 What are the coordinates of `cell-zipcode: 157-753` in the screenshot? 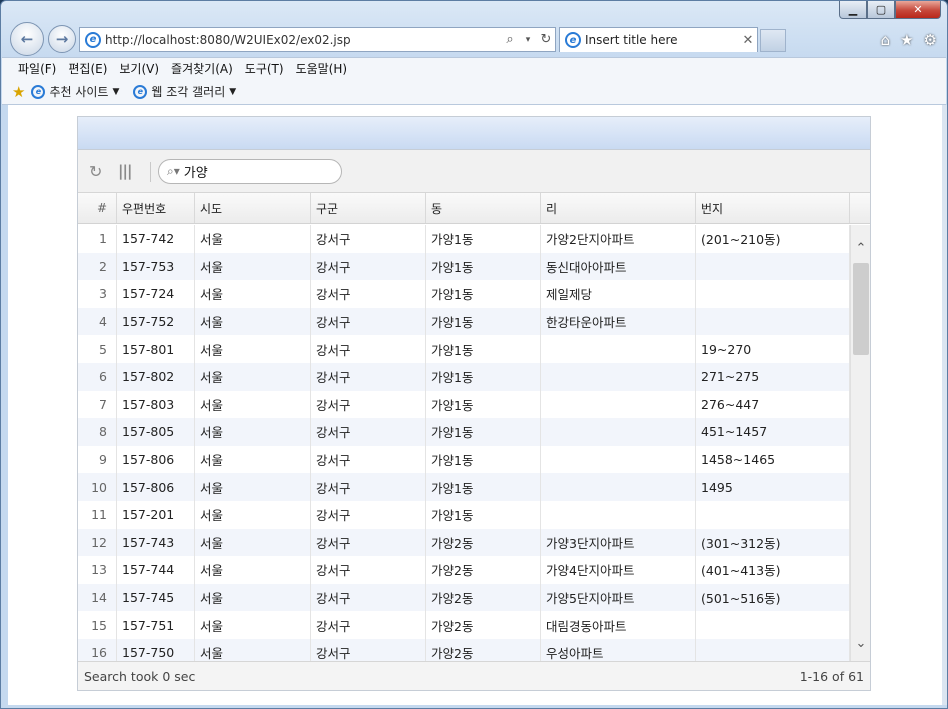 It's located at (156, 266).